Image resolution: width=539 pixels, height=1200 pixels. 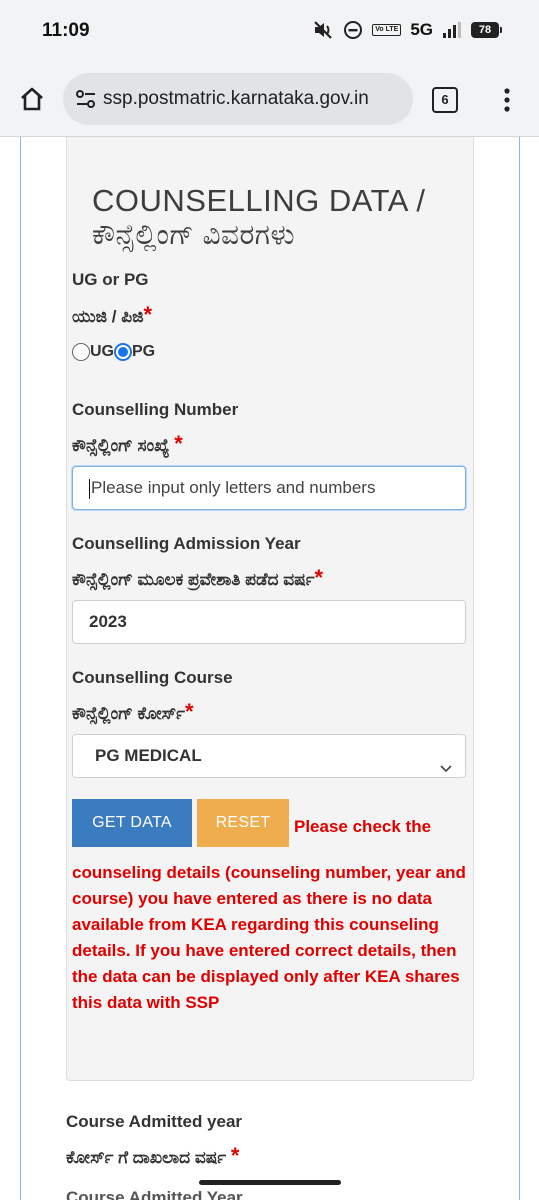 I want to click on address-bar: ssp.postmatric.karnataka.gov.in, so click(x=238, y=99).